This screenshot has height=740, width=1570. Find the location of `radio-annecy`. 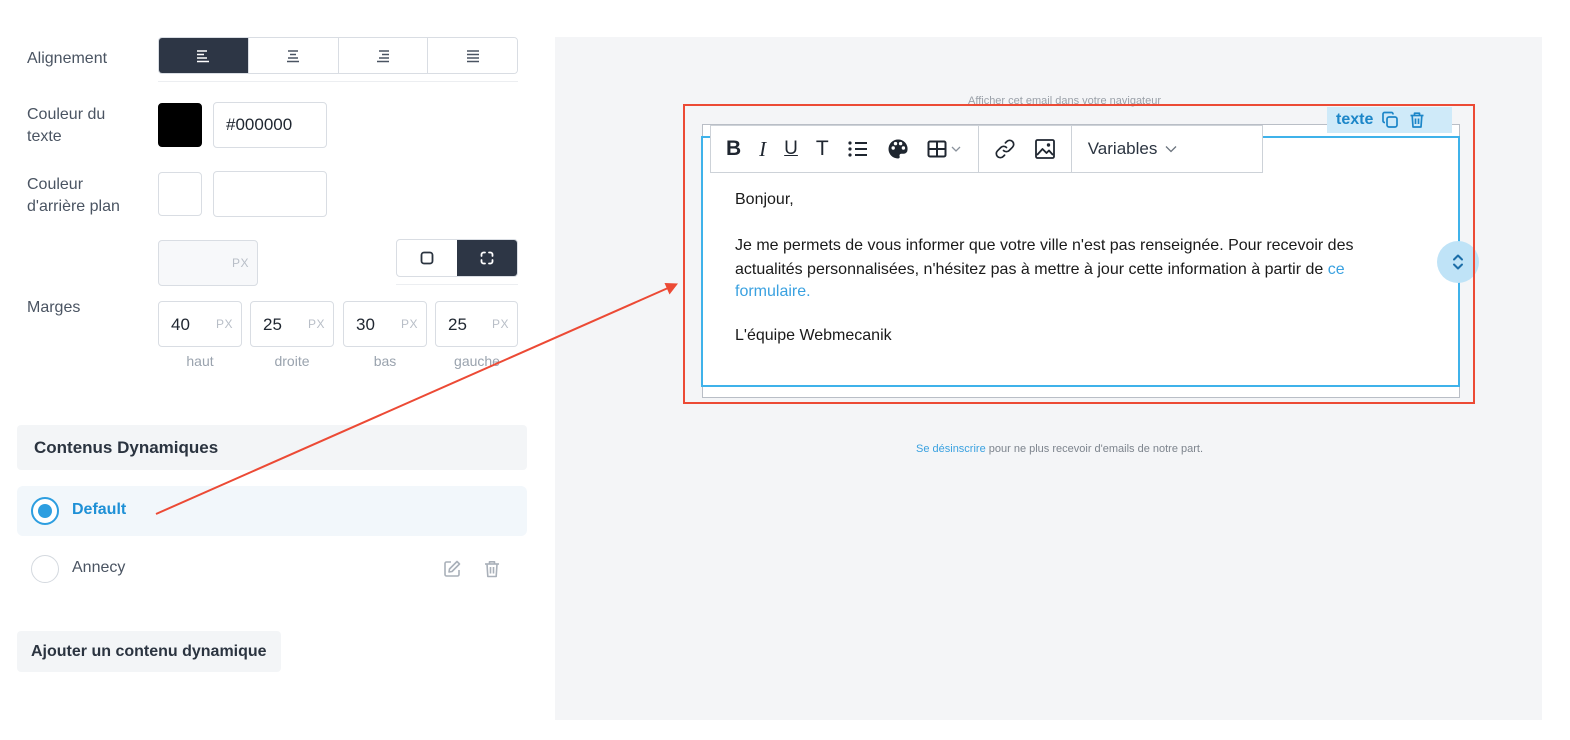

radio-annecy is located at coordinates (45, 569).